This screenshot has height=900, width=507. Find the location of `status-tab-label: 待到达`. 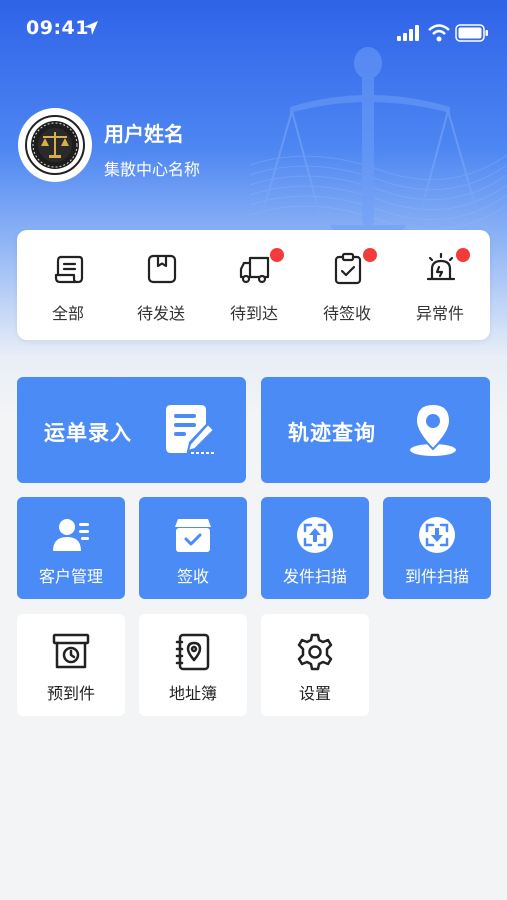

status-tab-label: 待到达 is located at coordinates (253, 313).